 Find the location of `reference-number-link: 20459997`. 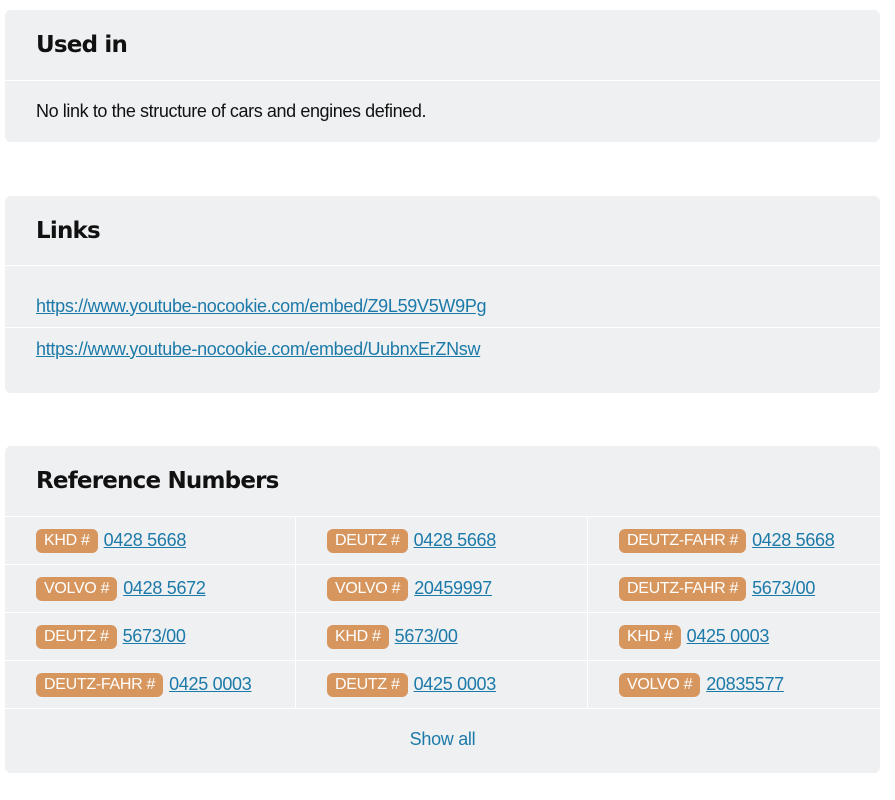

reference-number-link: 20459997 is located at coordinates (453, 588).